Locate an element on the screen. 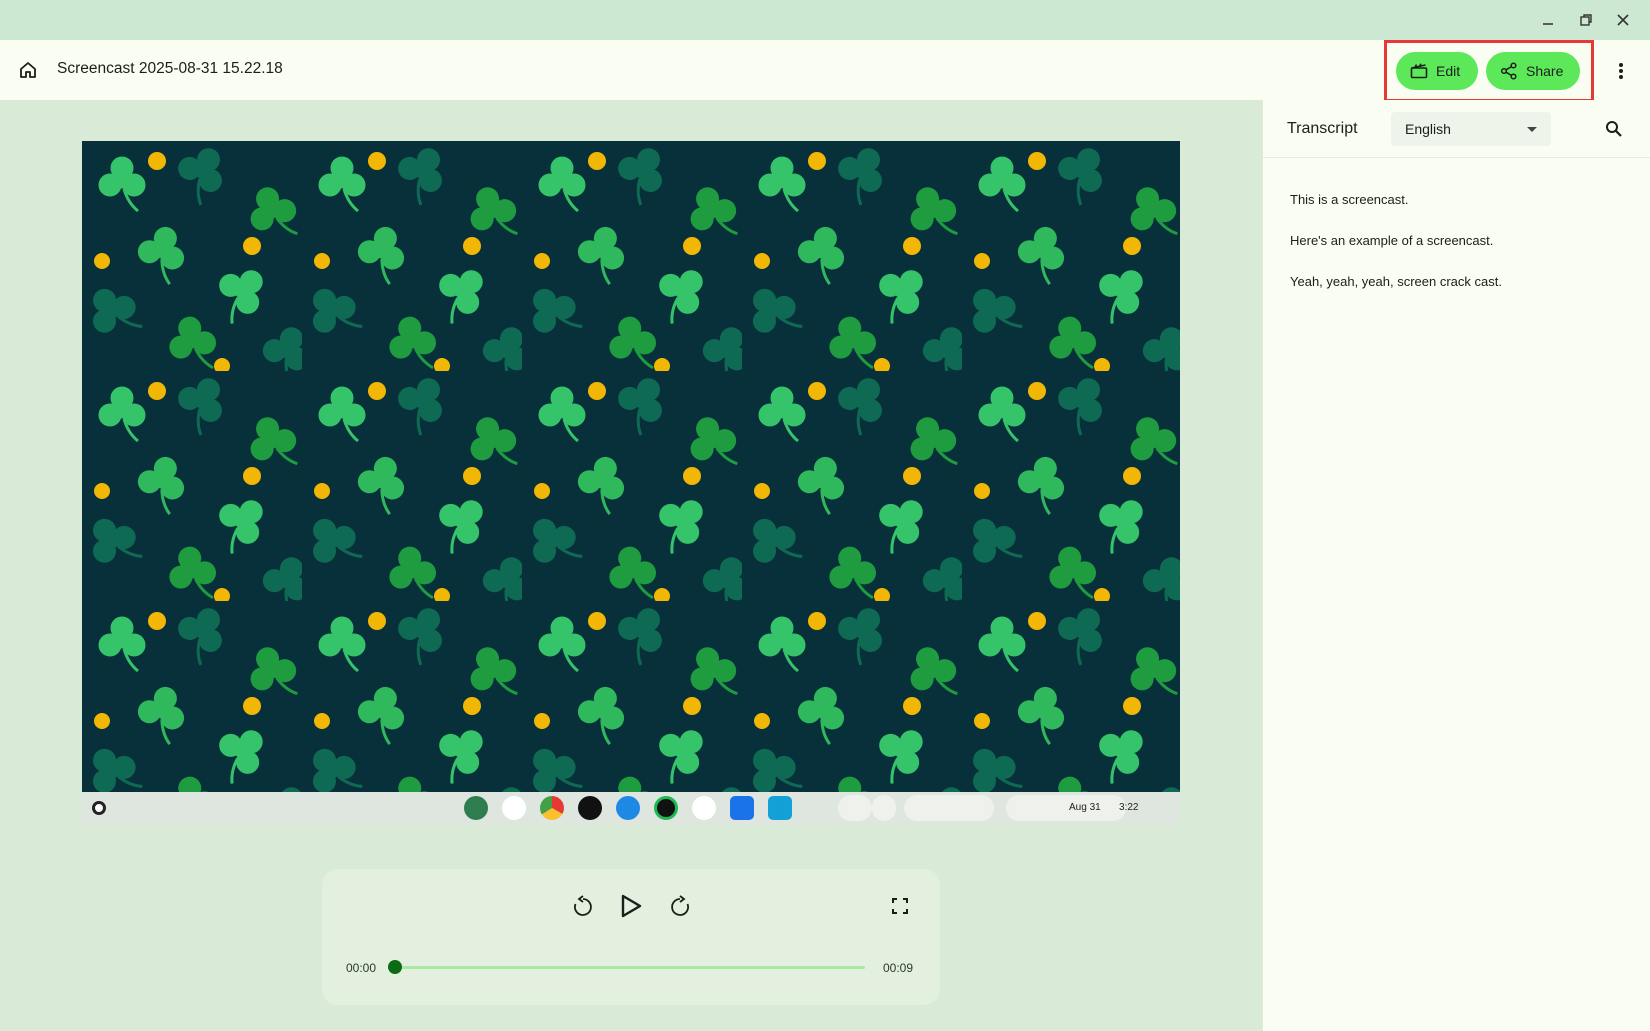  chromeos-shelf: Aug 31 3:22 is located at coordinates (631, 808).